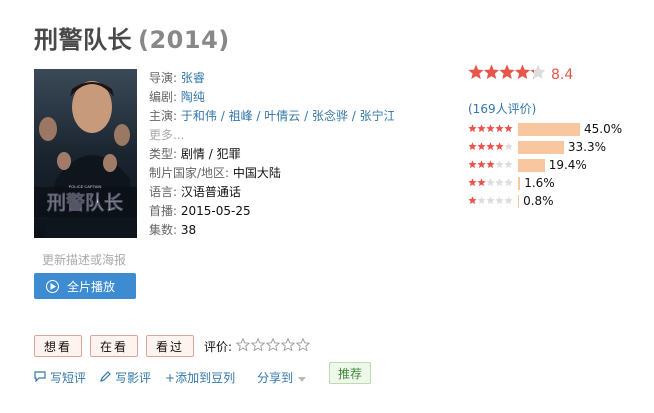 The image size is (654, 413). I want to click on cast-link-4: 张念骅, so click(330, 116).